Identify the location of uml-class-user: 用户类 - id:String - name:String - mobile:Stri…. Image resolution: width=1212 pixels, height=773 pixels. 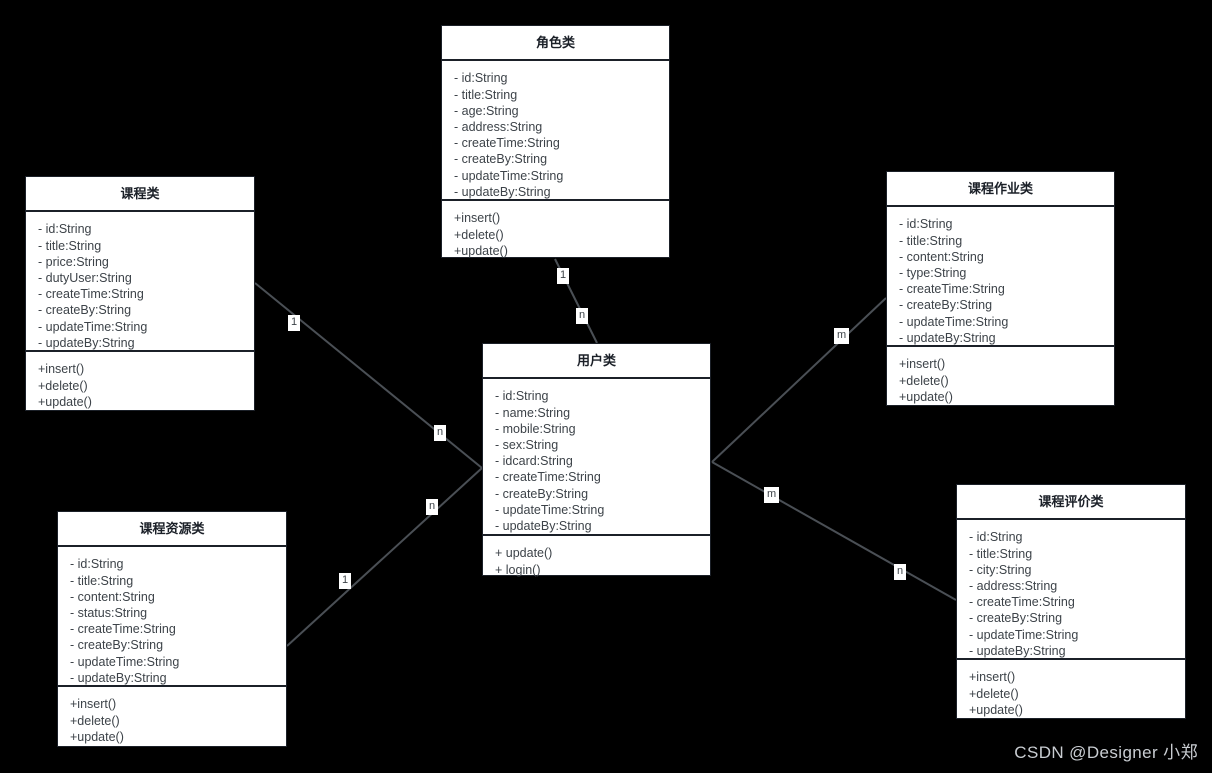
(596, 460).